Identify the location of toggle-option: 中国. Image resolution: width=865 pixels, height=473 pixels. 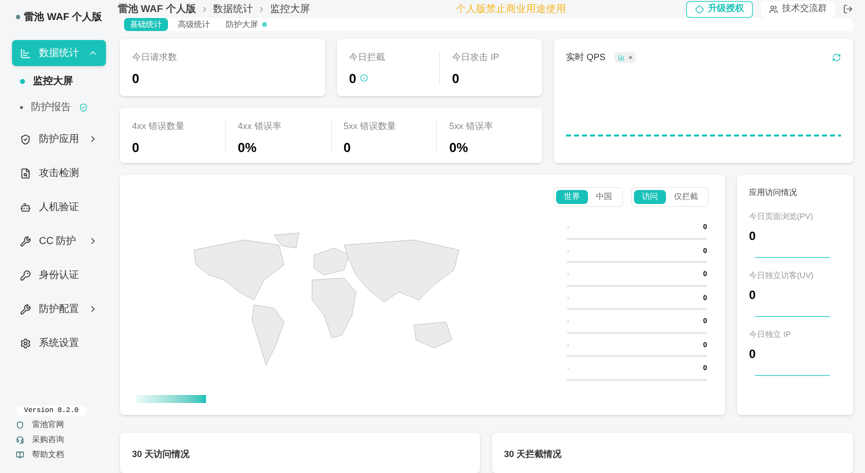
(604, 197).